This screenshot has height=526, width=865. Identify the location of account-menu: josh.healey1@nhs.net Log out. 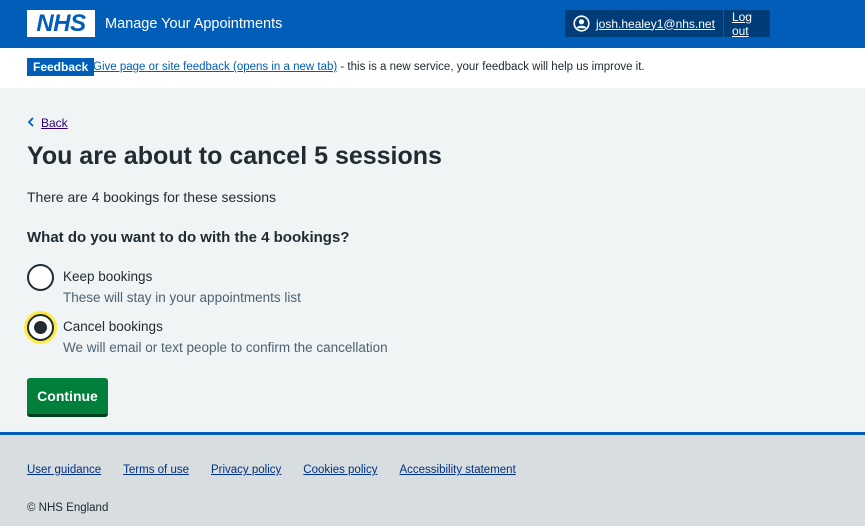
(667, 24).